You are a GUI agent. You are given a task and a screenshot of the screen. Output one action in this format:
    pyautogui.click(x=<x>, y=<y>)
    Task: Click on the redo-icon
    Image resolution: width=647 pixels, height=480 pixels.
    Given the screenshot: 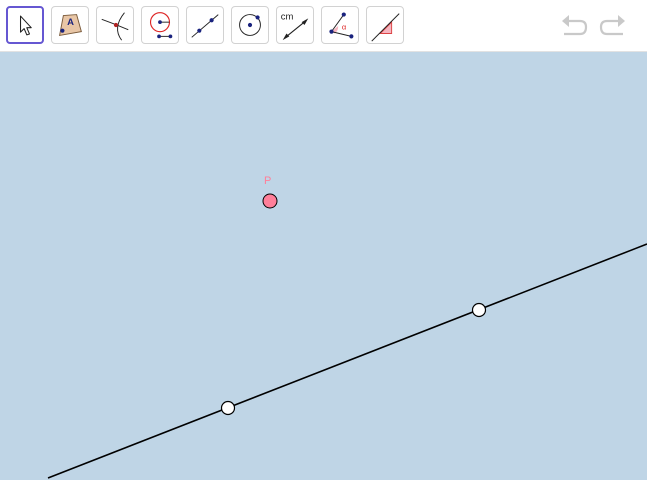 What is the action you would take?
    pyautogui.click(x=612, y=25)
    